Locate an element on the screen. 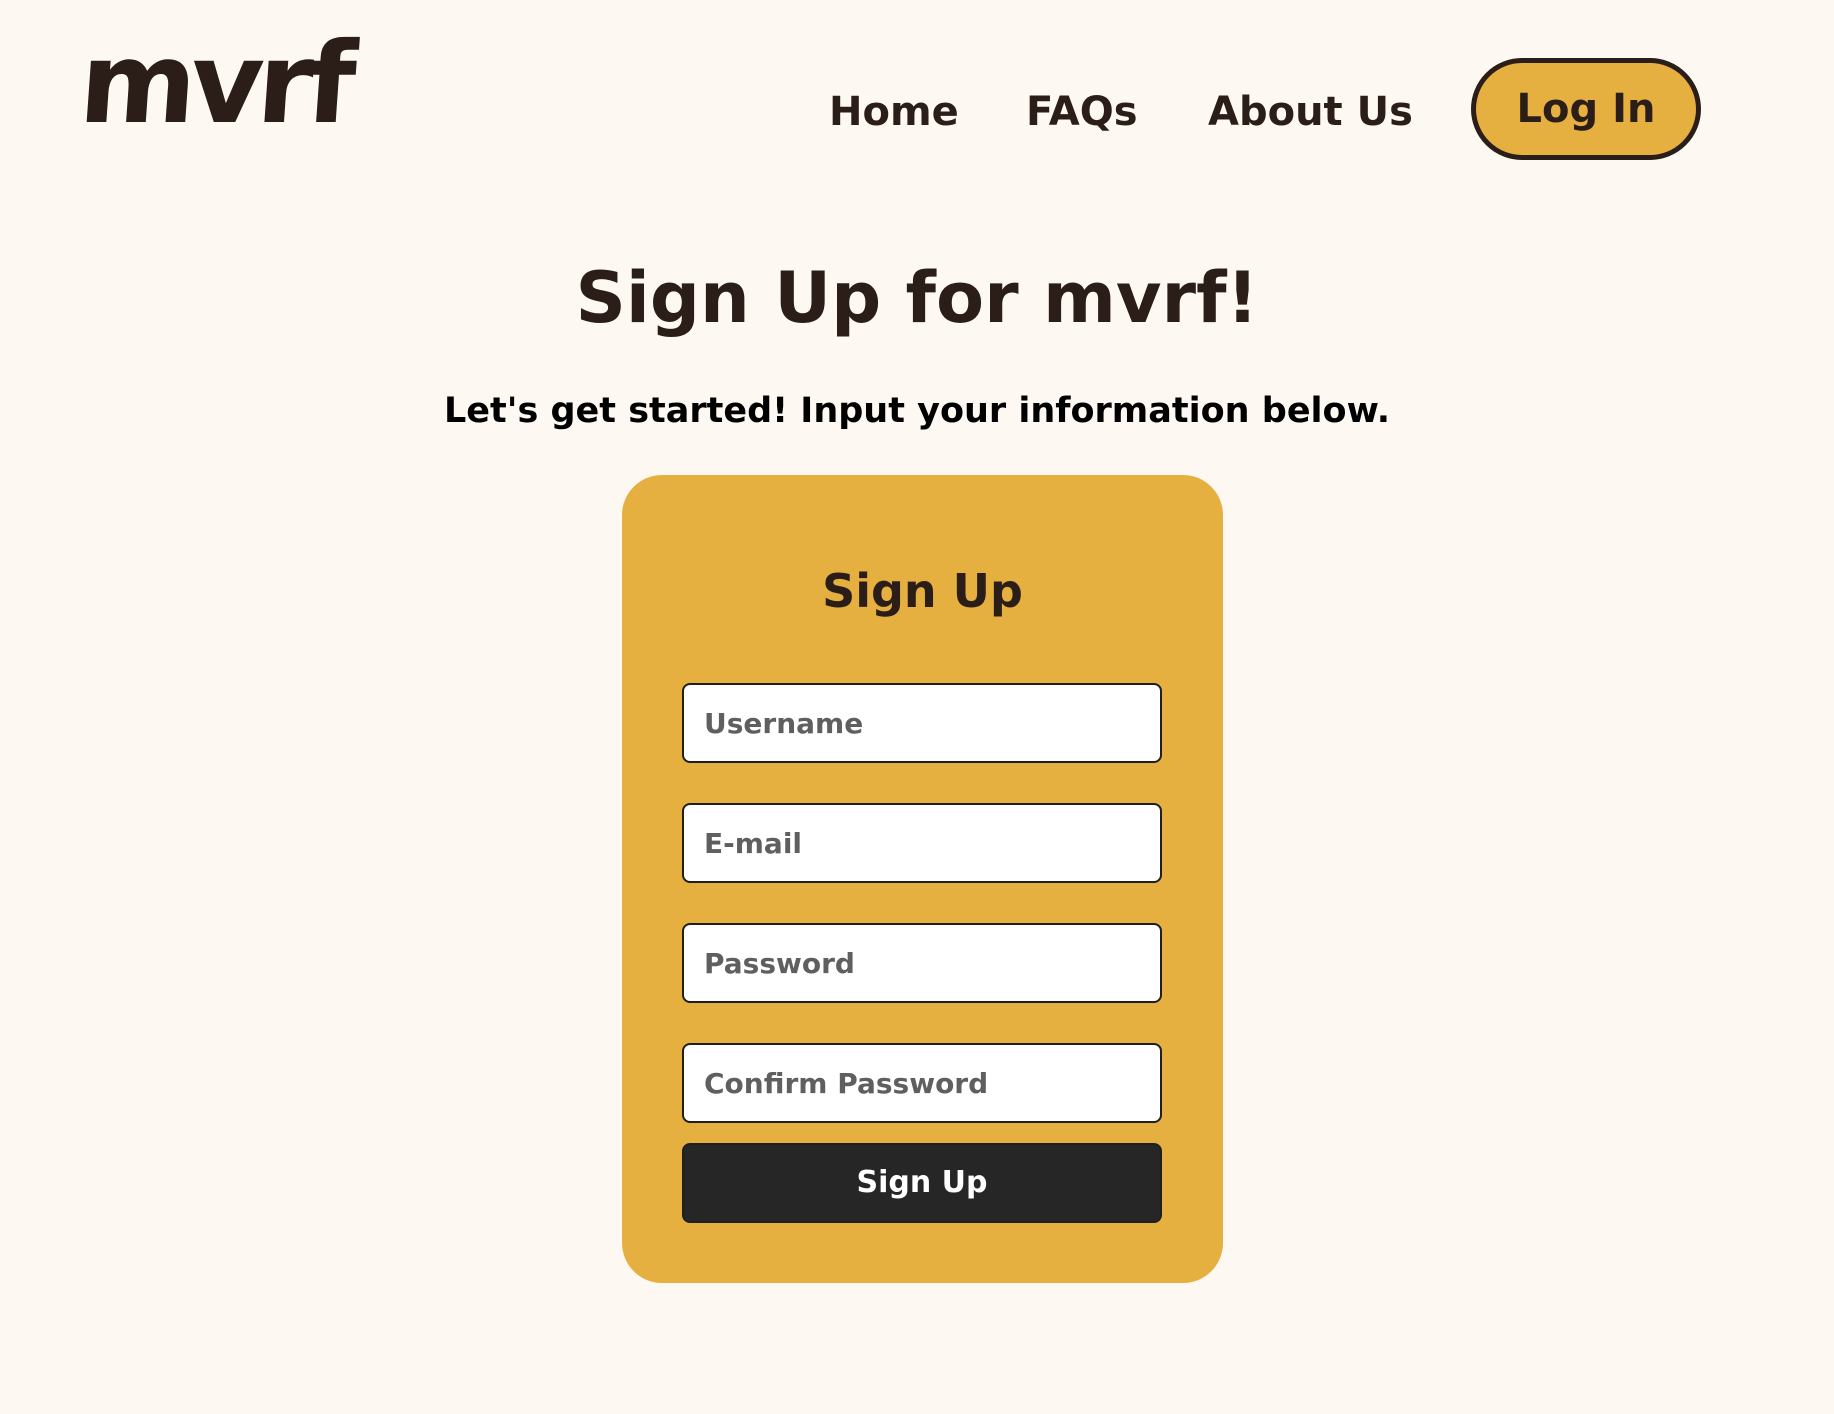 This screenshot has height=1414, width=1834. password-input is located at coordinates (922, 963).